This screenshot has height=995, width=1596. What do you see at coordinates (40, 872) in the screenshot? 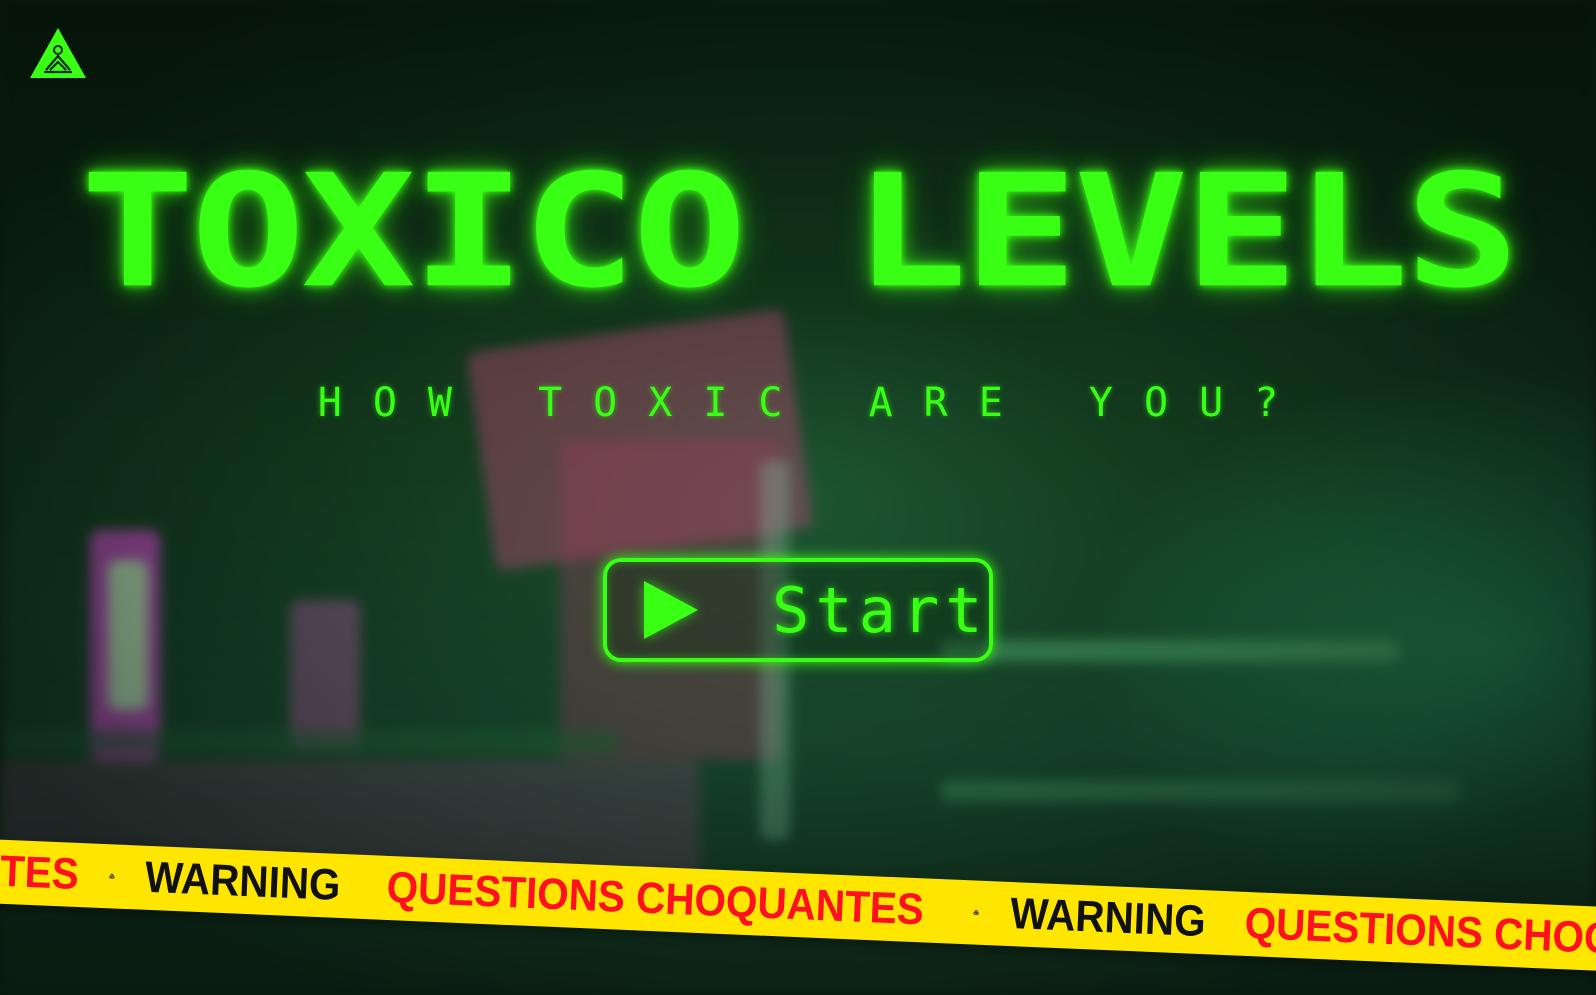
I see `tape-fragment: TES` at bounding box center [40, 872].